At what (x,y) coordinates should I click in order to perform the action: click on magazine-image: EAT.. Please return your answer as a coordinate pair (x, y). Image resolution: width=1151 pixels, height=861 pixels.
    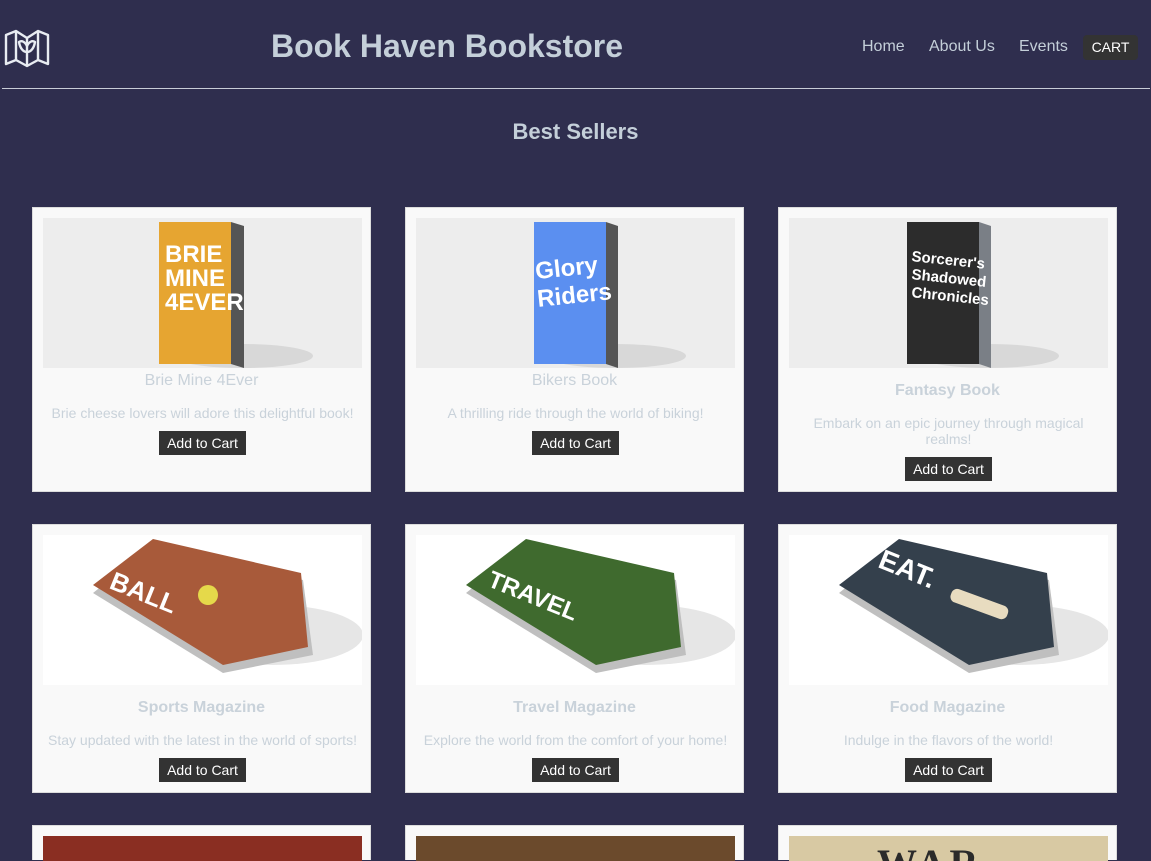
    Looking at the image, I should click on (948, 610).